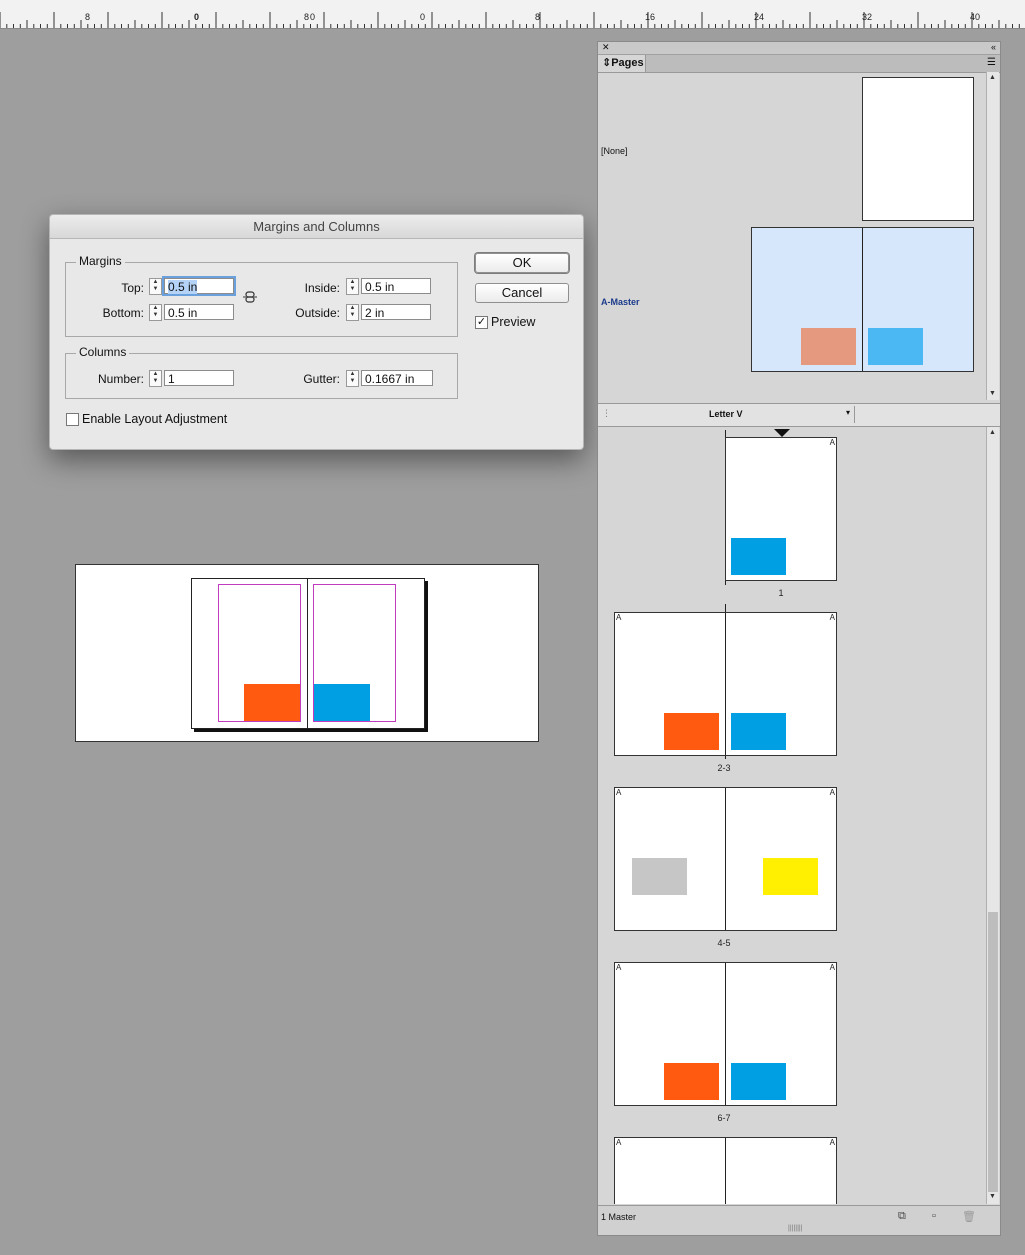 This screenshot has width=1025, height=1255. I want to click on inside-label: Inside:, so click(322, 288).